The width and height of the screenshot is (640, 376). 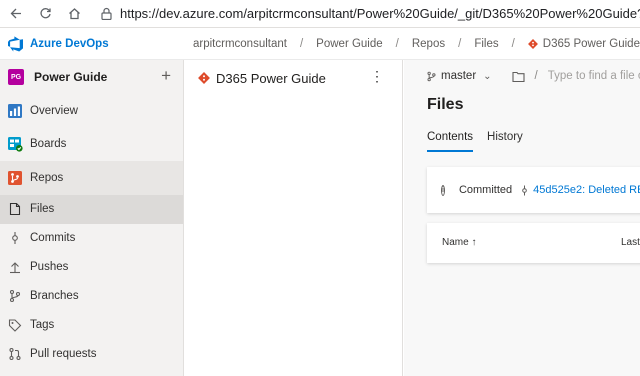 What do you see at coordinates (49, 267) in the screenshot?
I see `sidebar-item-label: Pushes` at bounding box center [49, 267].